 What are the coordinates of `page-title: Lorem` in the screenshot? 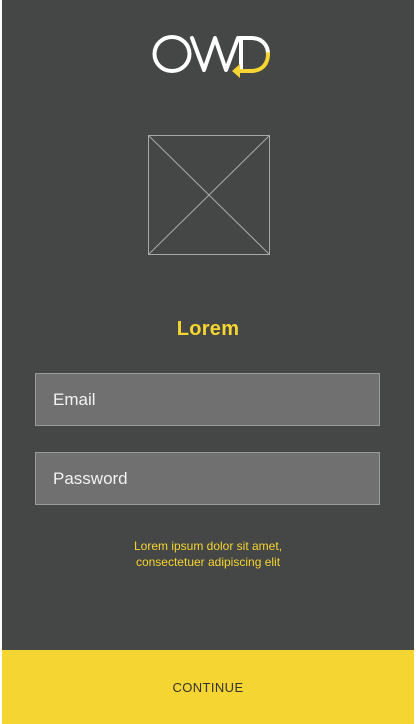 It's located at (208, 329).